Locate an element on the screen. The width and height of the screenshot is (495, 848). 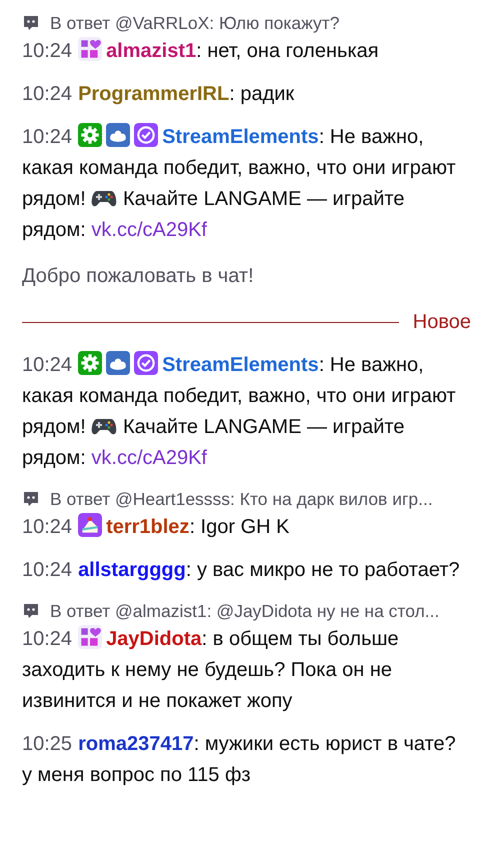
chat-message: 10:25 roma237417: мужики есть юрист в чате? у меня вопрос по 115 фз is located at coordinates (239, 760).